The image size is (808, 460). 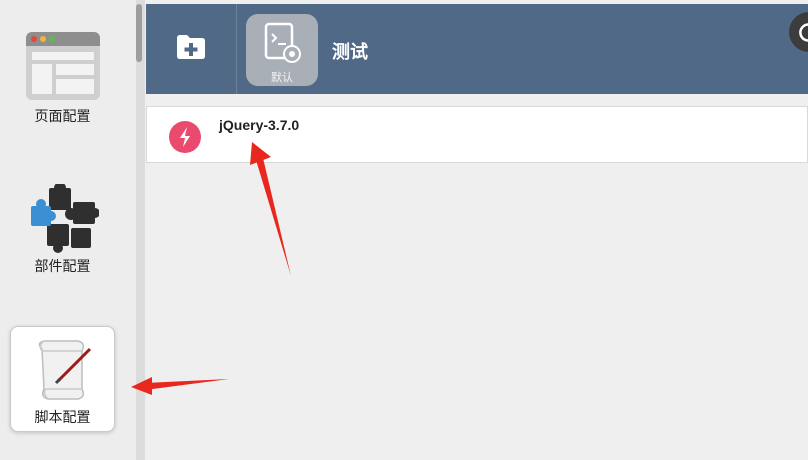 What do you see at coordinates (259, 125) in the screenshot?
I see `script-name: jQuery-3.7.0` at bounding box center [259, 125].